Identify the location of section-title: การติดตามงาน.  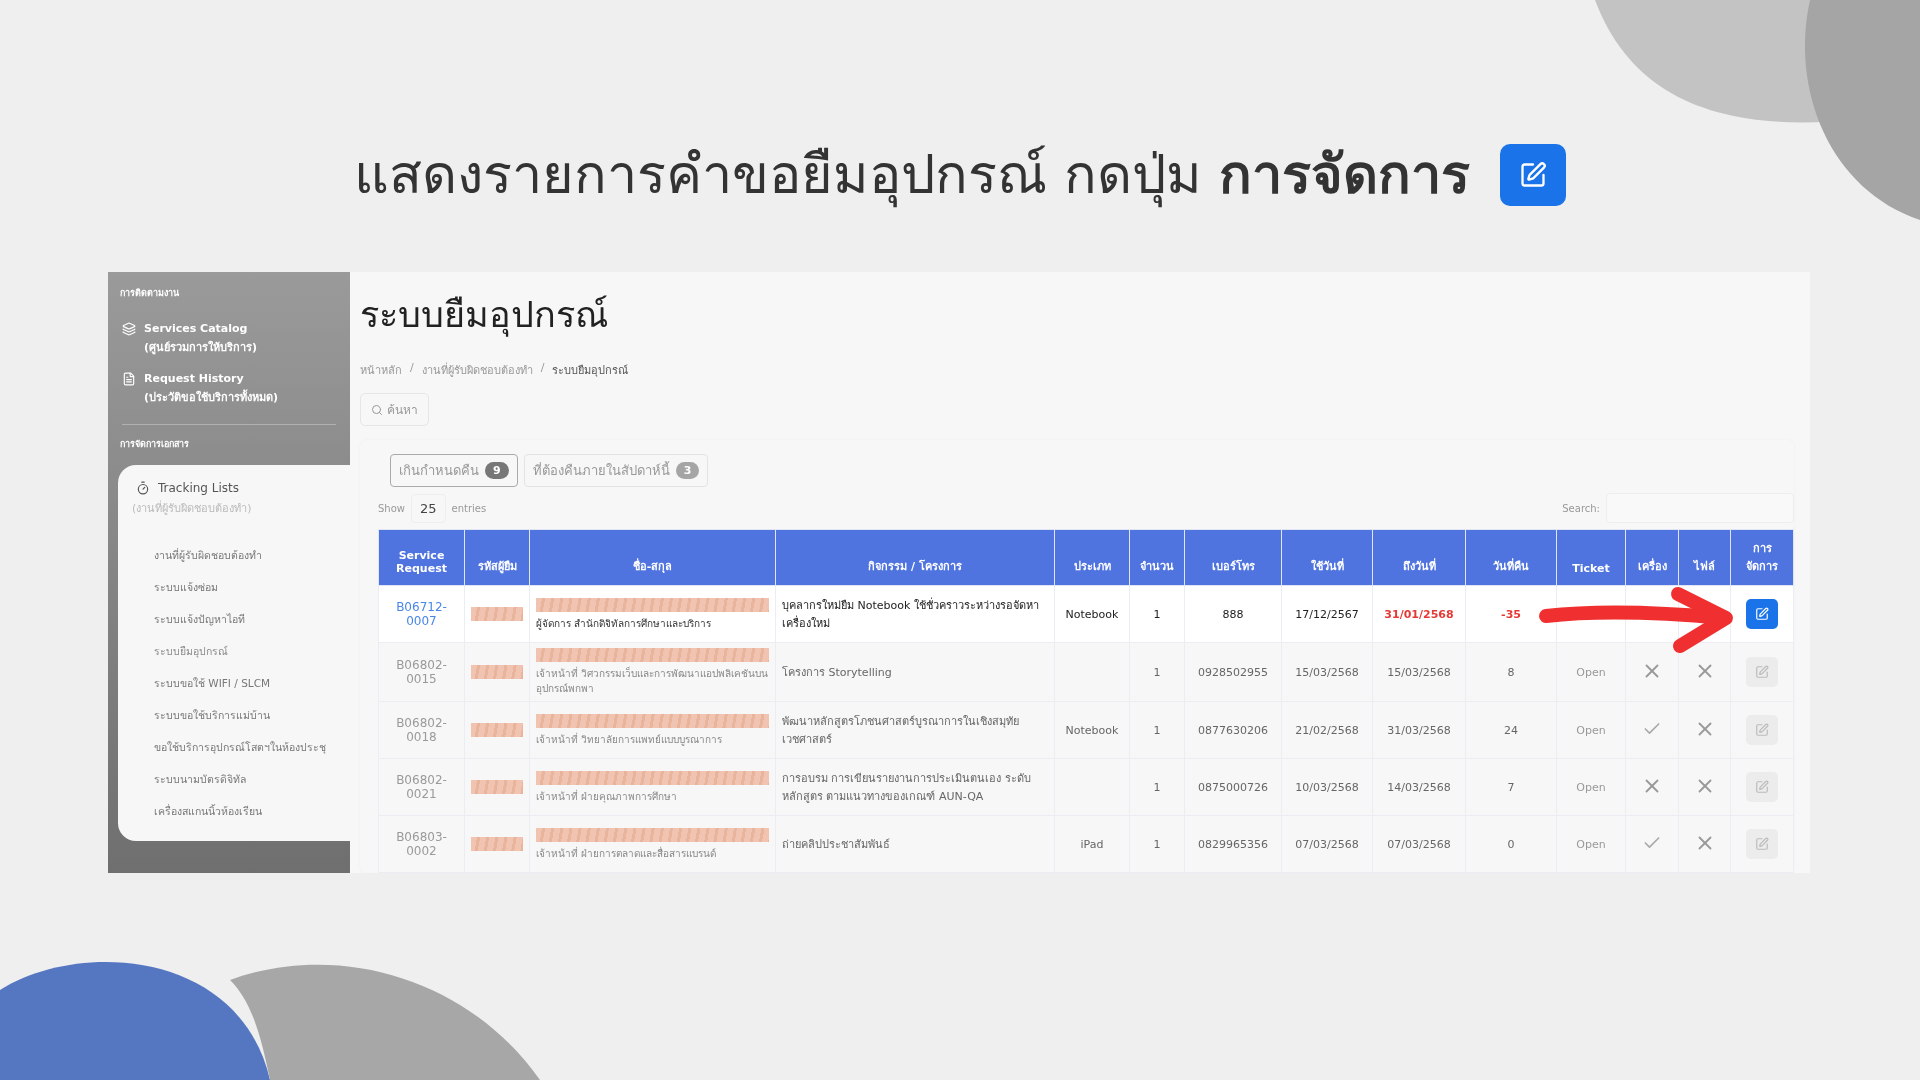
(149, 293).